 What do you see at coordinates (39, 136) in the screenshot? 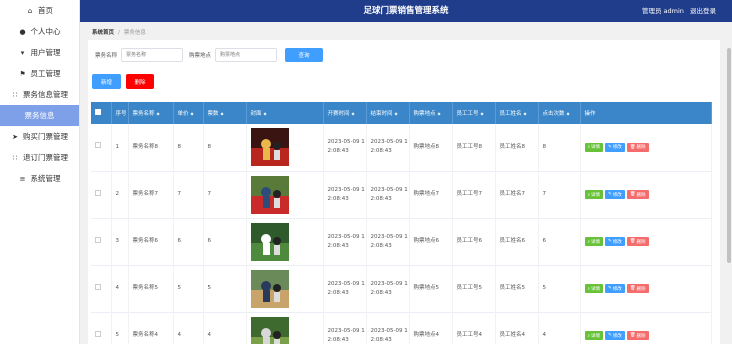
I see `sidebar-item-purchase: ➤ 购买门票管理` at bounding box center [39, 136].